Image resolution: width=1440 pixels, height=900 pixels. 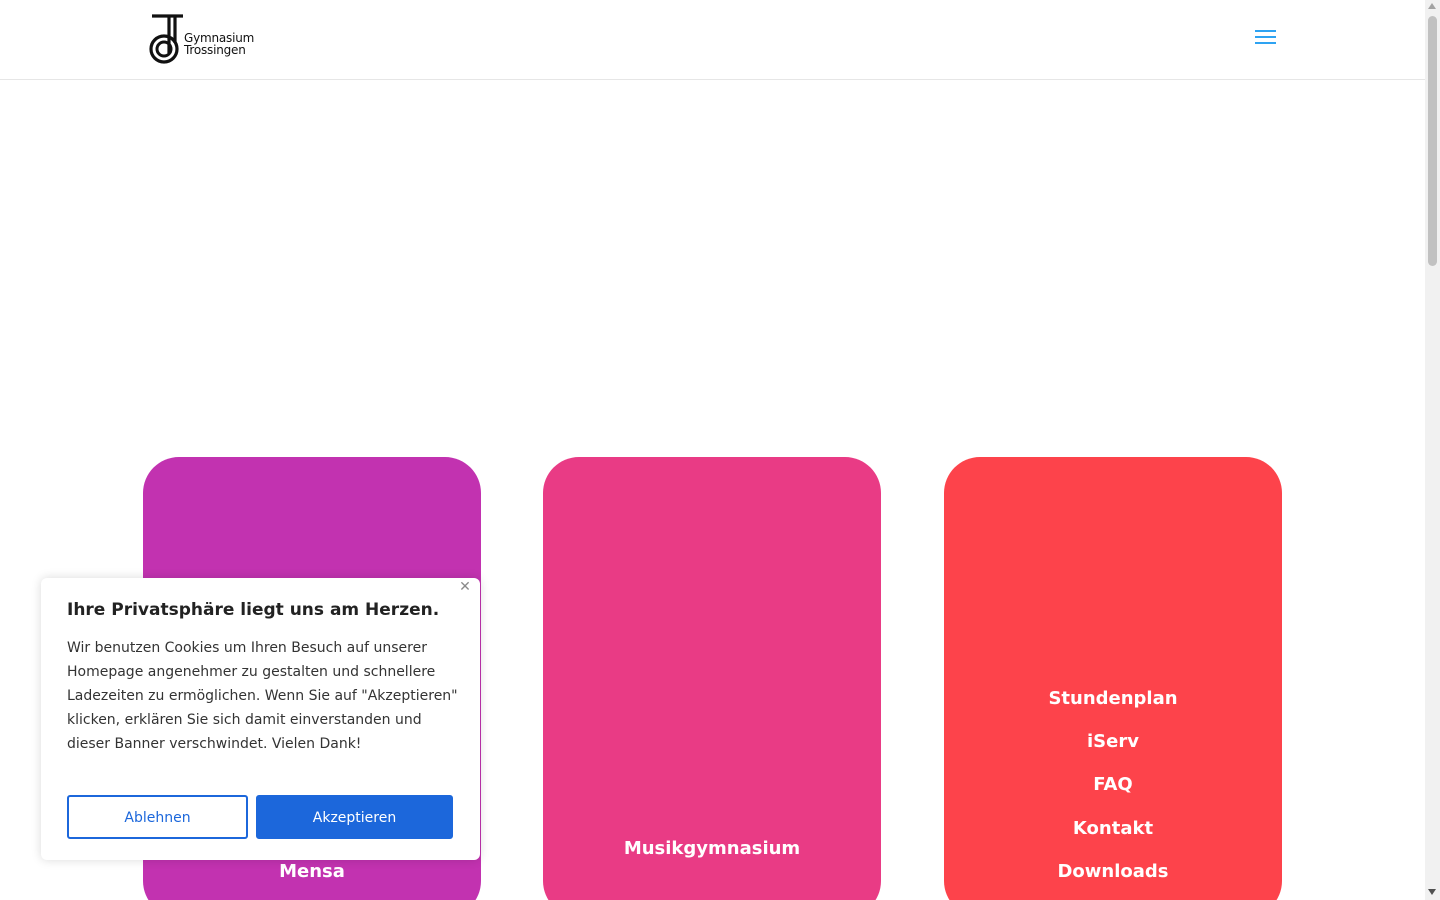 What do you see at coordinates (312, 871) in the screenshot?
I see `card-link-mensa: Mensa` at bounding box center [312, 871].